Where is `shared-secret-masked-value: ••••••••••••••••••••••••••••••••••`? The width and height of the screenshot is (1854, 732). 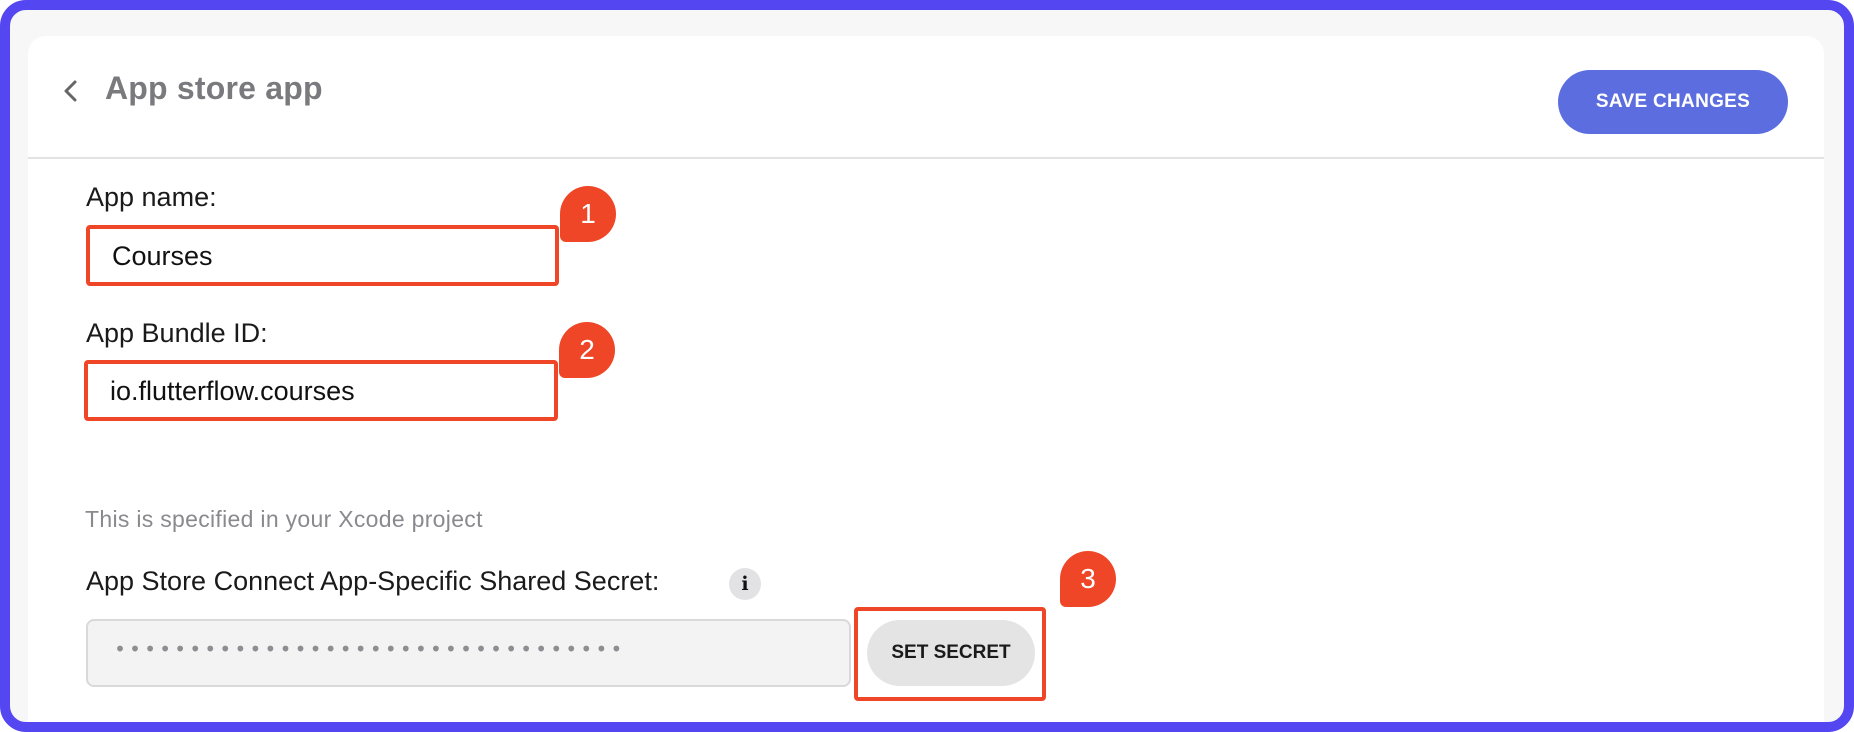
shared-secret-masked-value: •••••••••••••••••••••••••••••••••• is located at coordinates (370, 649).